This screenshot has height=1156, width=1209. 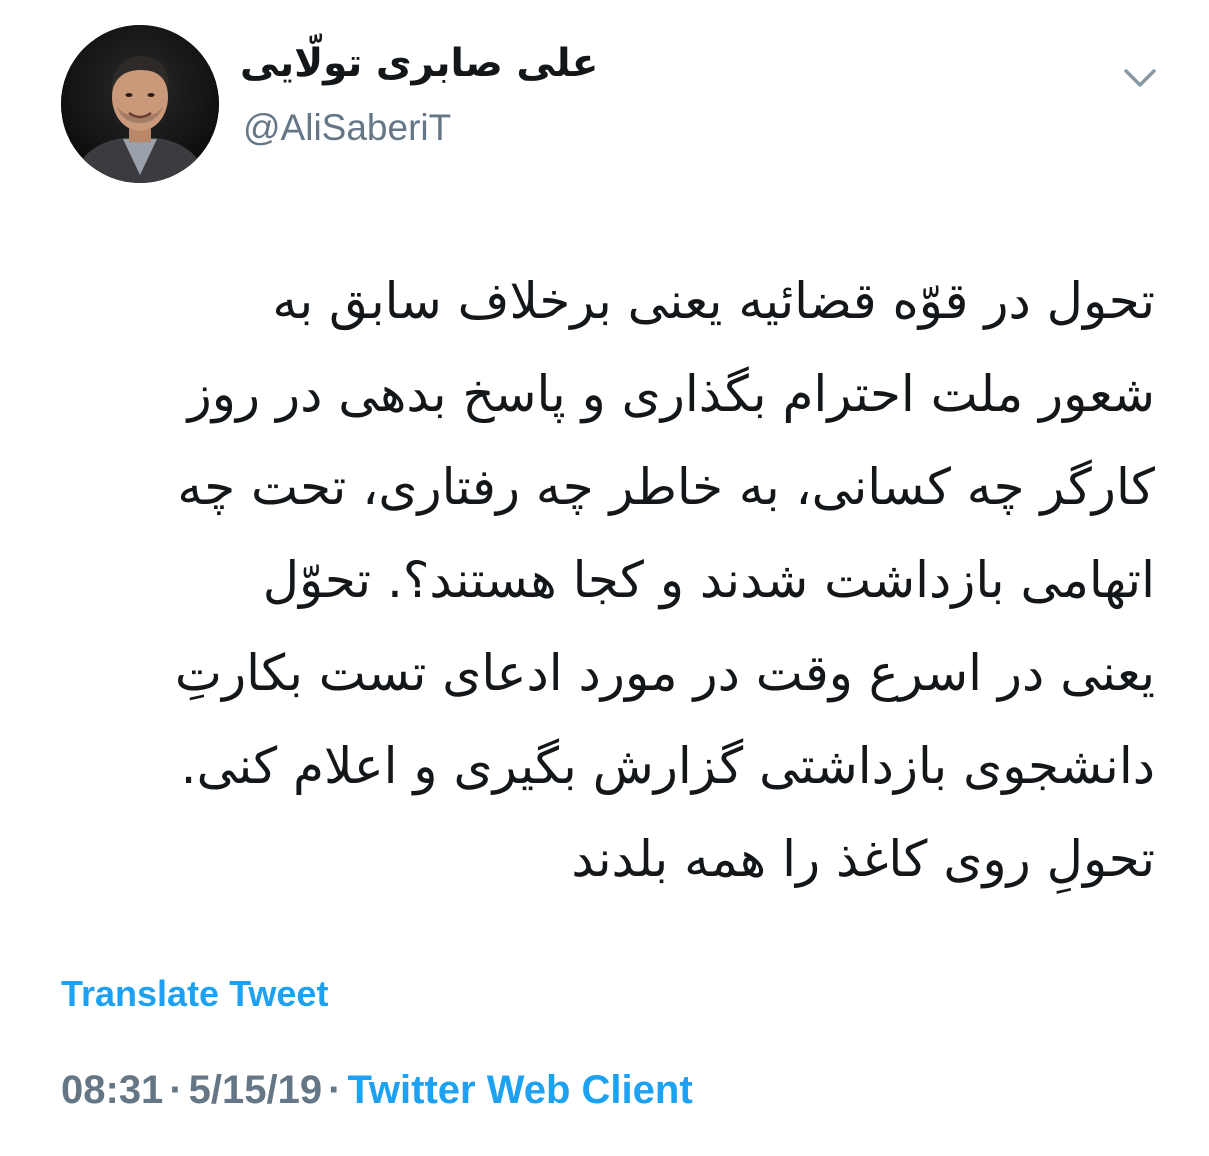 I want to click on author-display-name: علی صابری تولّایی, so click(x=450, y=64).